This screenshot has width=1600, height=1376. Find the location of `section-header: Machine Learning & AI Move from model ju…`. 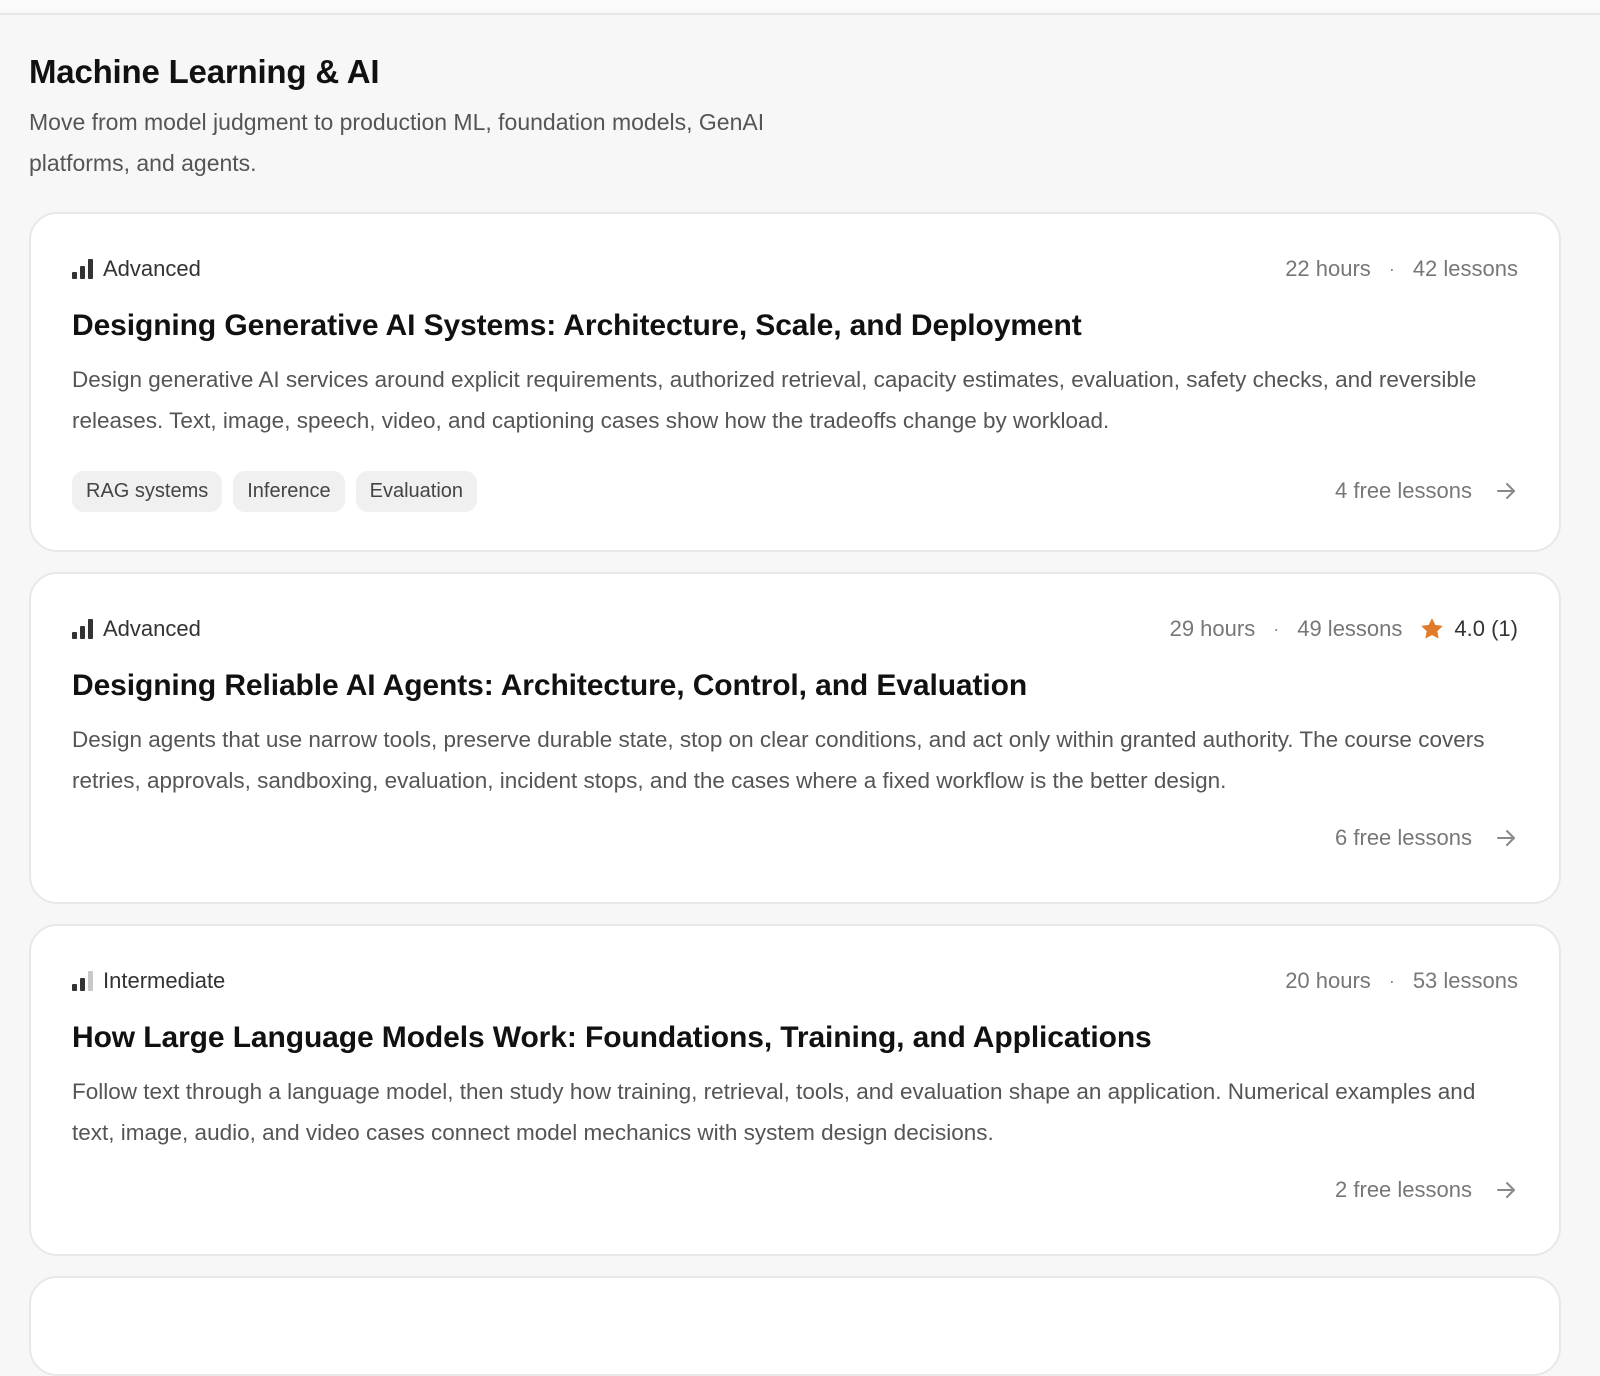

section-header: Machine Learning & AI Move from model ju… is located at coordinates (429, 117).